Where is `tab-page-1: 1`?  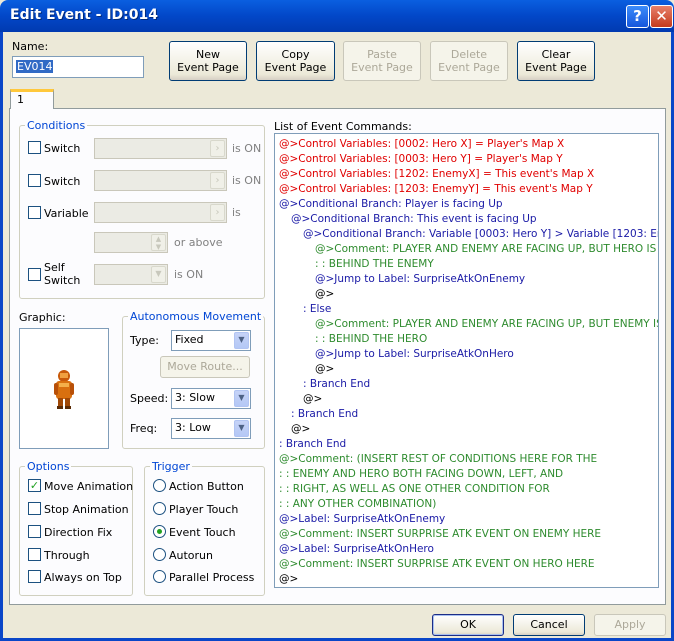
tab-page-1: 1 is located at coordinates (32, 99).